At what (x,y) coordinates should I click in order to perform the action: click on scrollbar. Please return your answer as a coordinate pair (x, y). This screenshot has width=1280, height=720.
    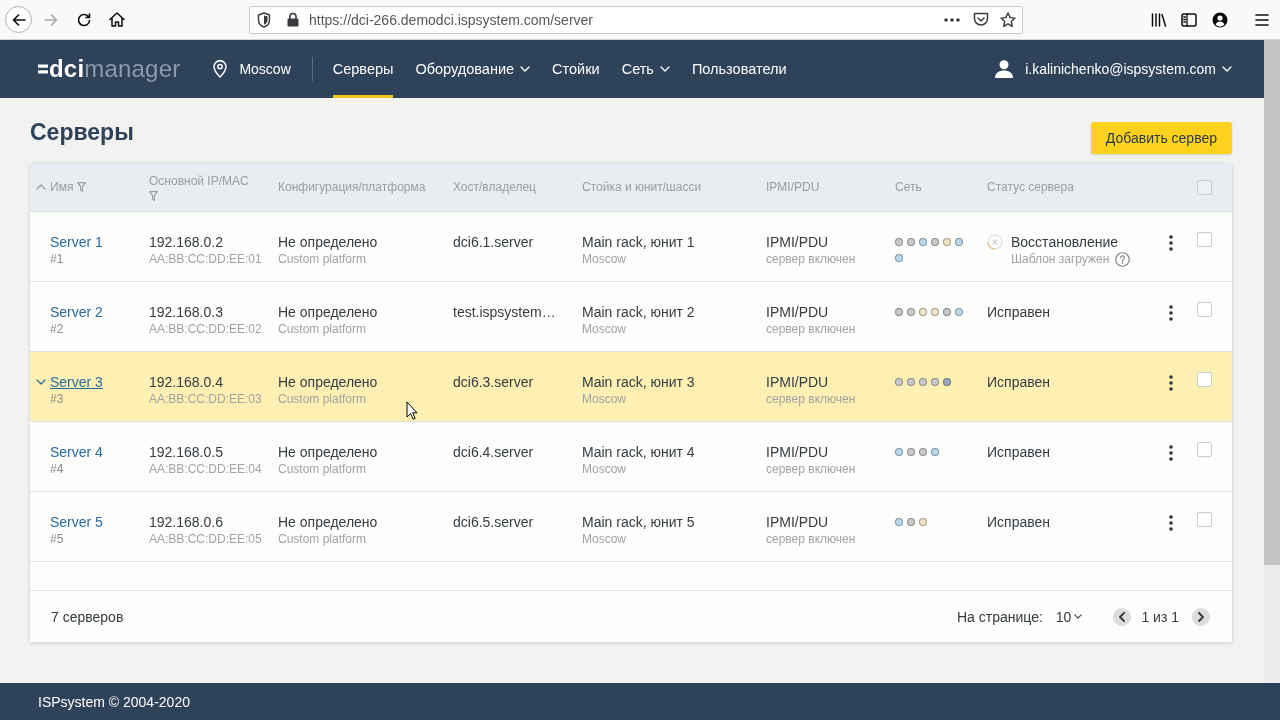
    Looking at the image, I should click on (1272, 361).